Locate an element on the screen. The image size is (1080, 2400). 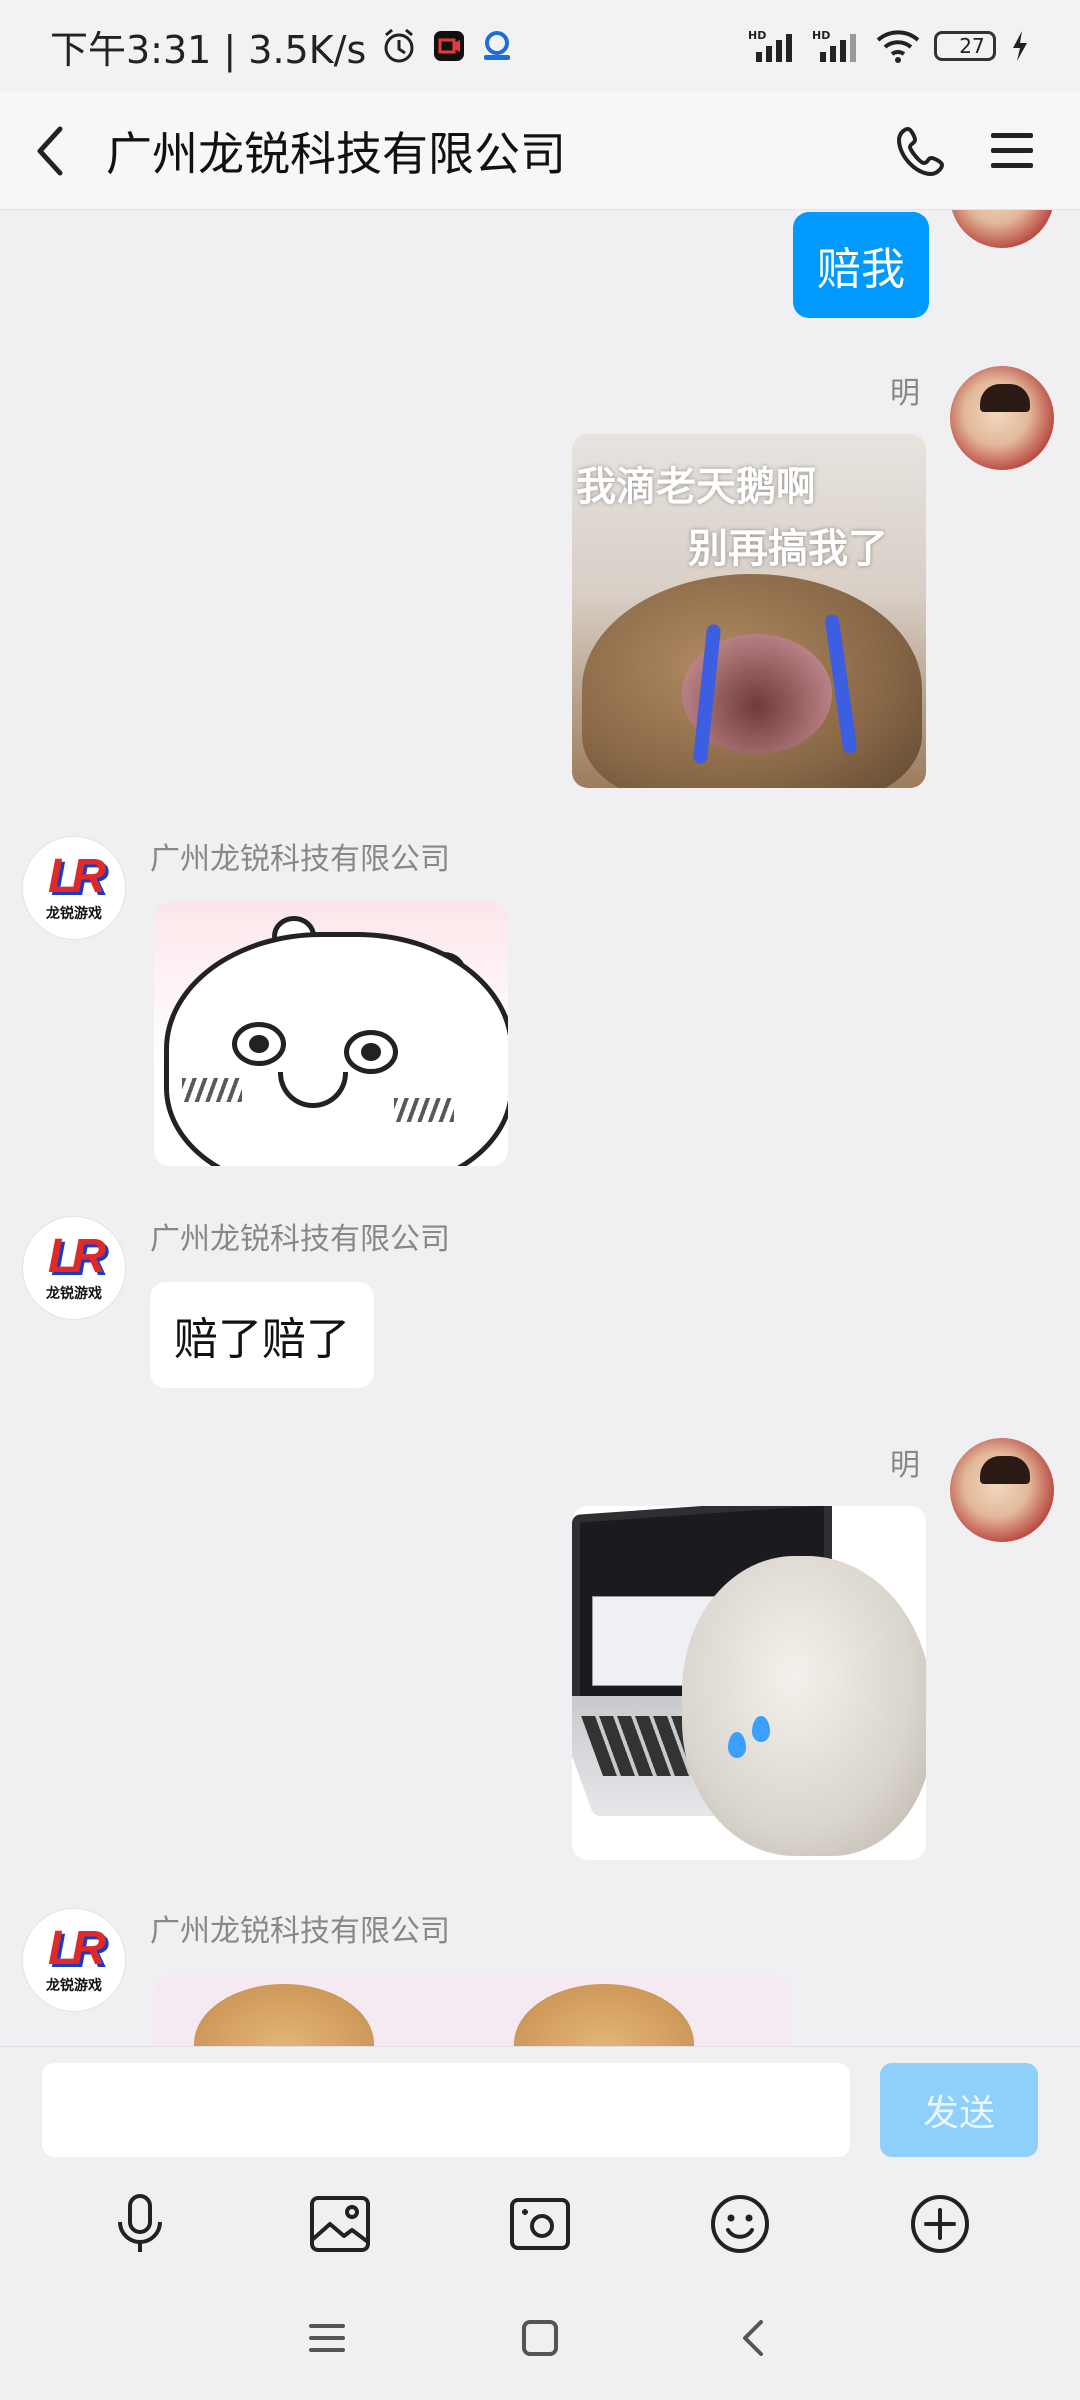
back-button is located at coordinates (50, 151).